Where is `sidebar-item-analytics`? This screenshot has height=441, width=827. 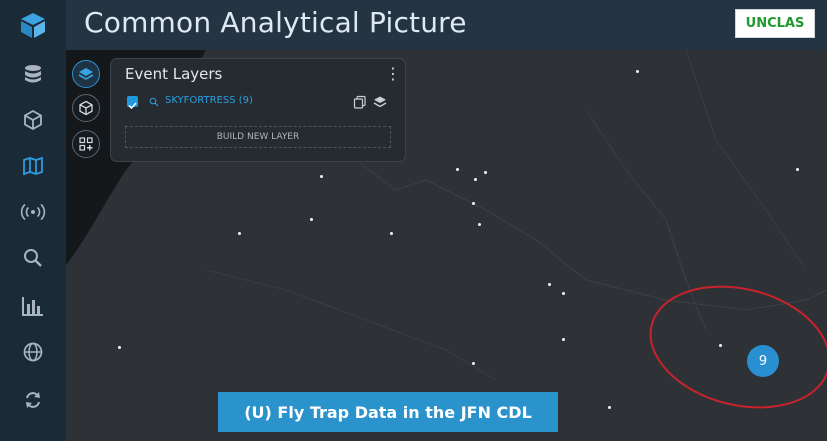 sidebar-item-analytics is located at coordinates (33, 306).